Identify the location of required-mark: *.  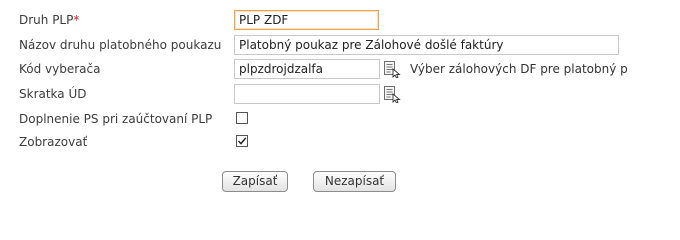
(76, 20).